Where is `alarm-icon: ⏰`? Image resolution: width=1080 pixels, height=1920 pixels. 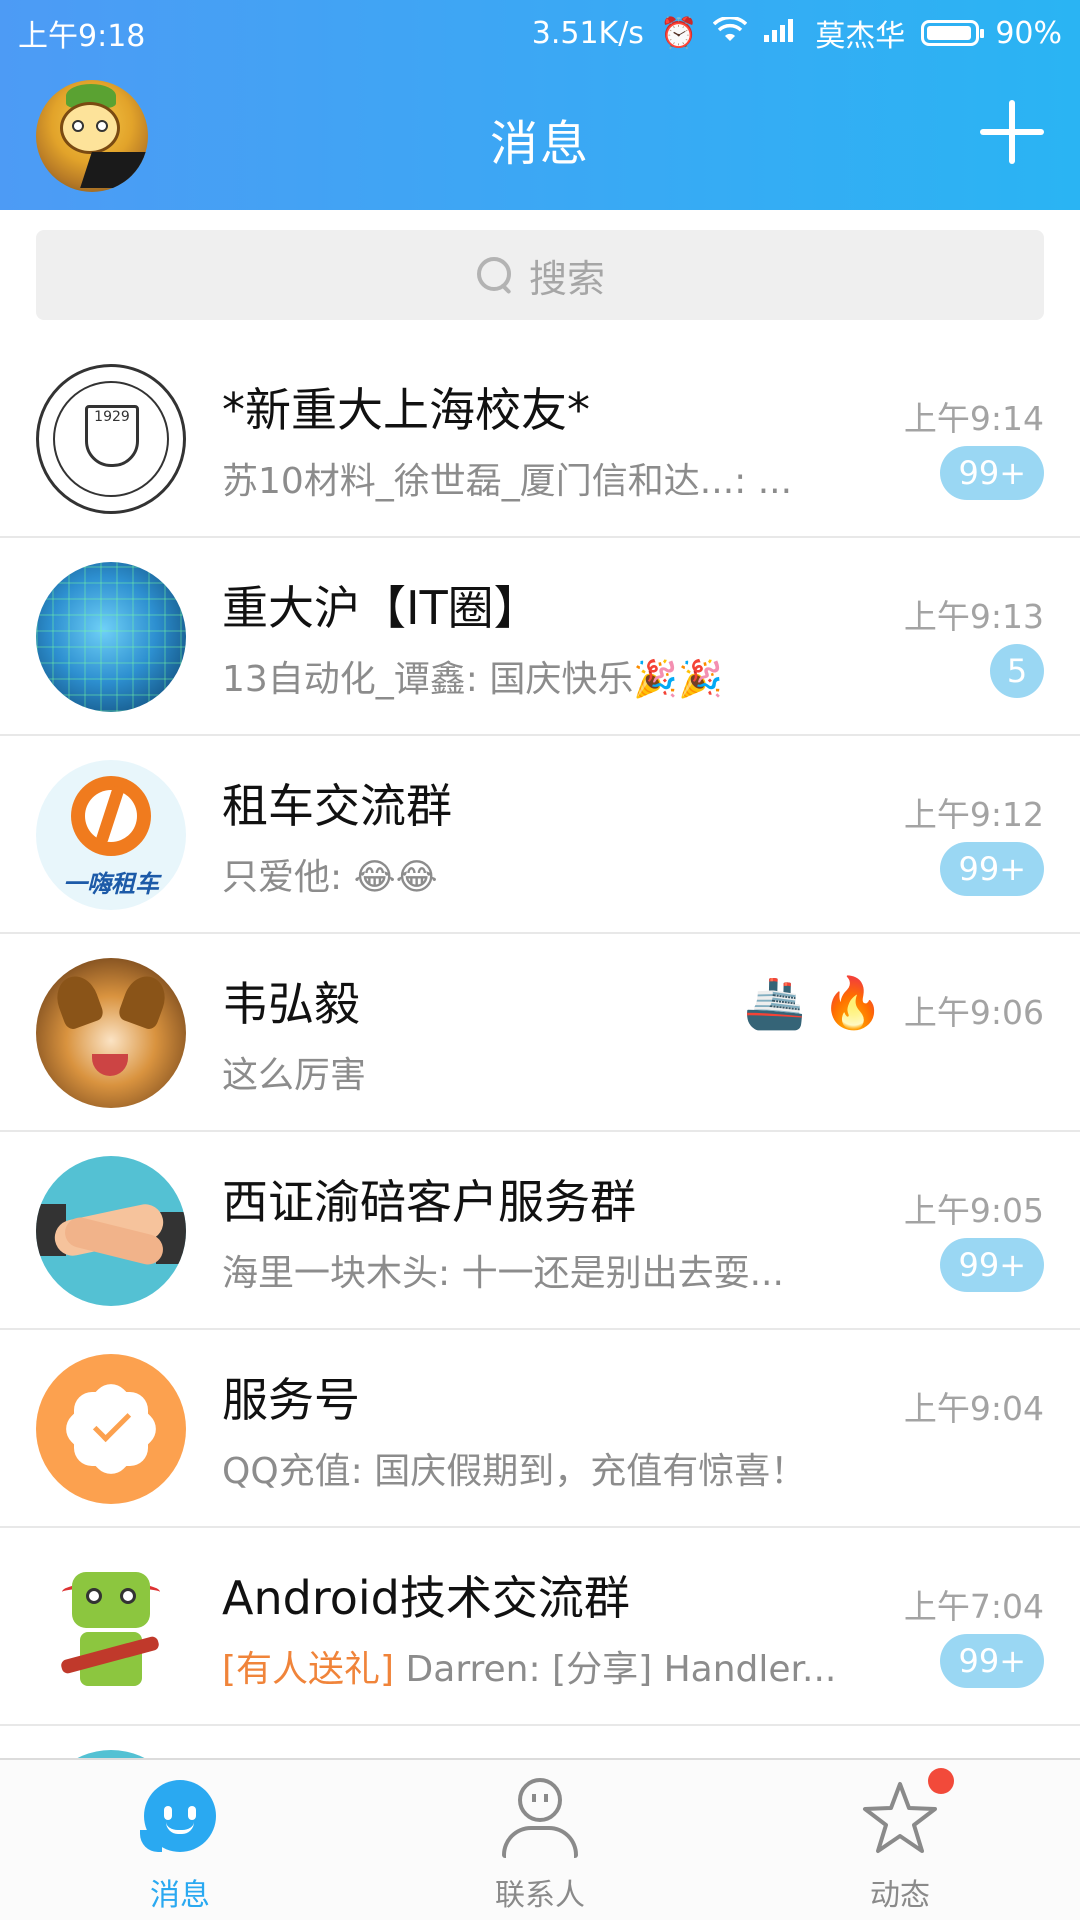 alarm-icon: ⏰ is located at coordinates (678, 33).